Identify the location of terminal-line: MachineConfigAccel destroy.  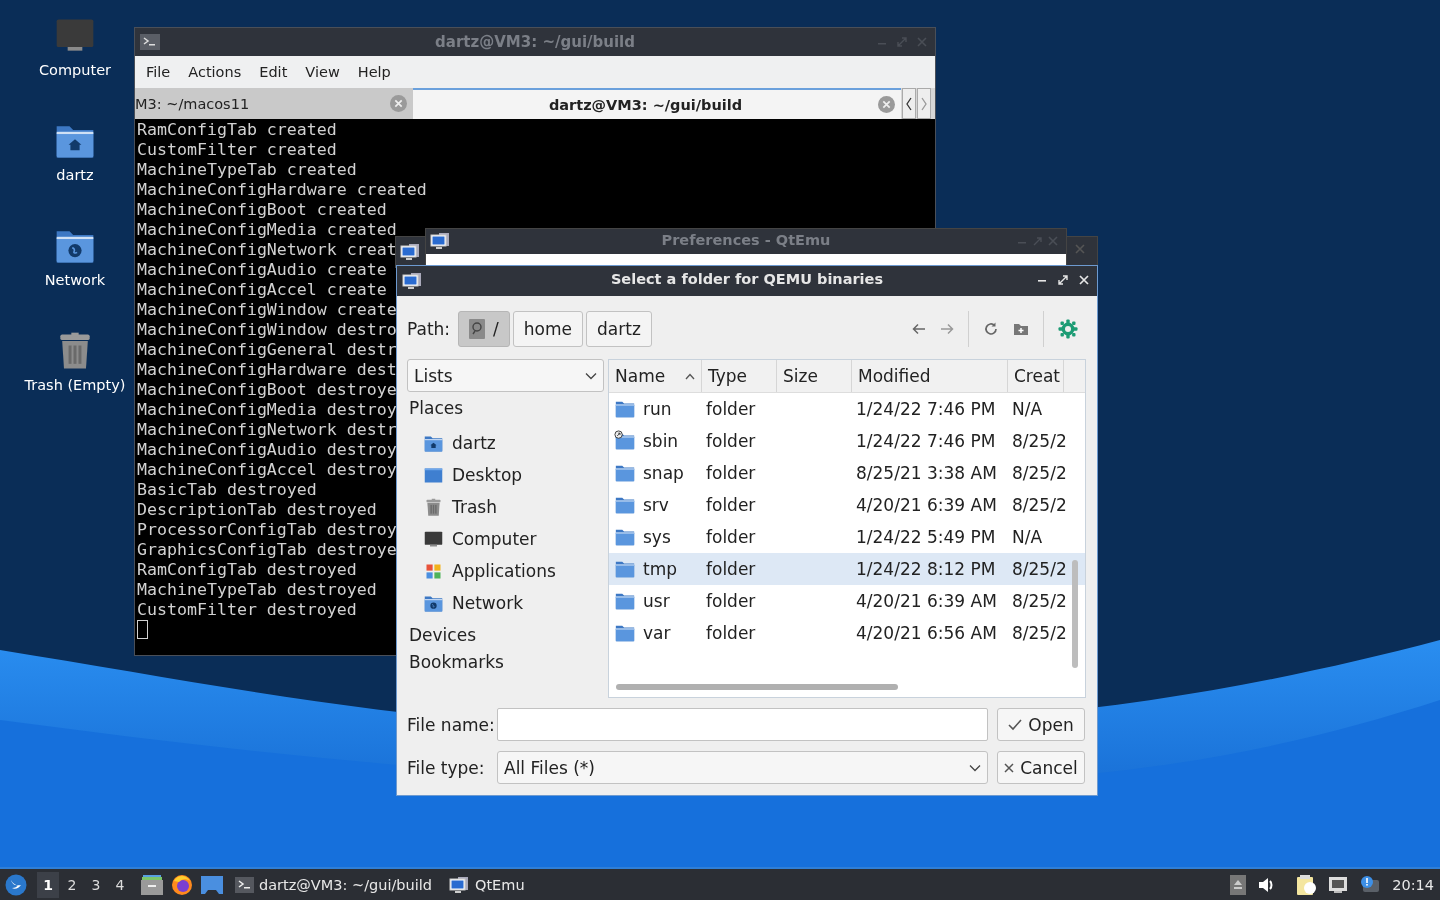
(267, 469).